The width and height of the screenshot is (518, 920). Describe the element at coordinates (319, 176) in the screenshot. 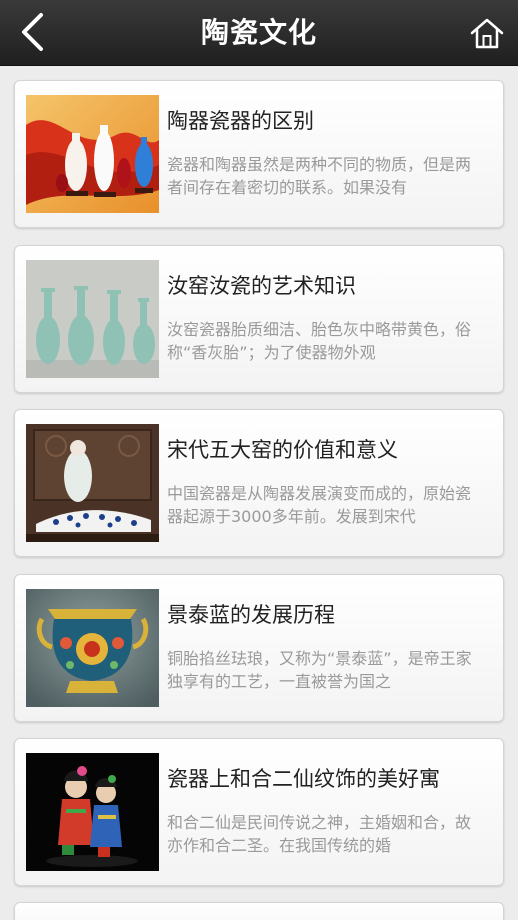

I see `article-excerpt: 瓷器和陶器虽然是两种不同的物质，但是两者间存在着密切的联系。如果没有` at that location.